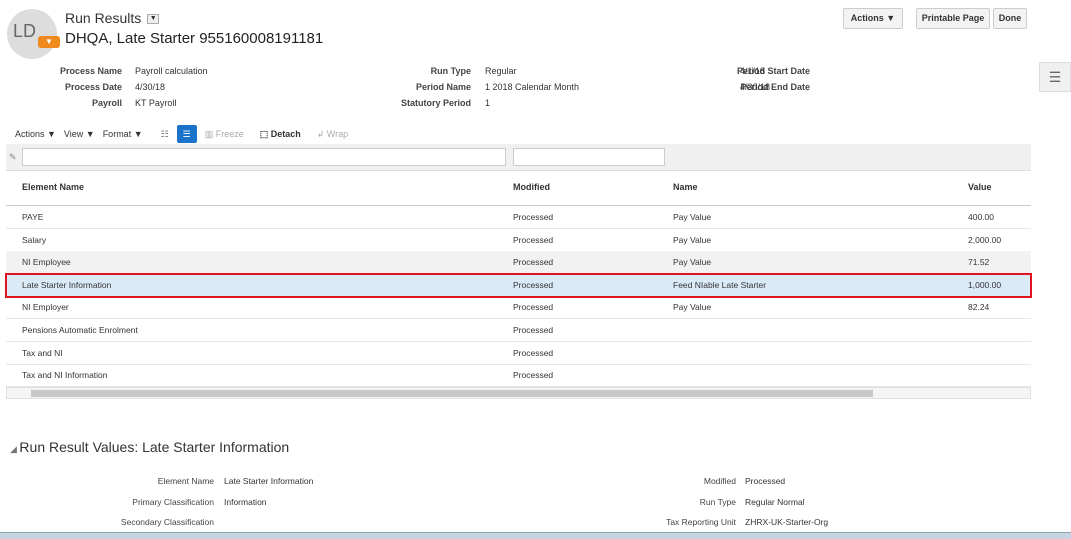  I want to click on table-cell: NI Employee, so click(46, 262).